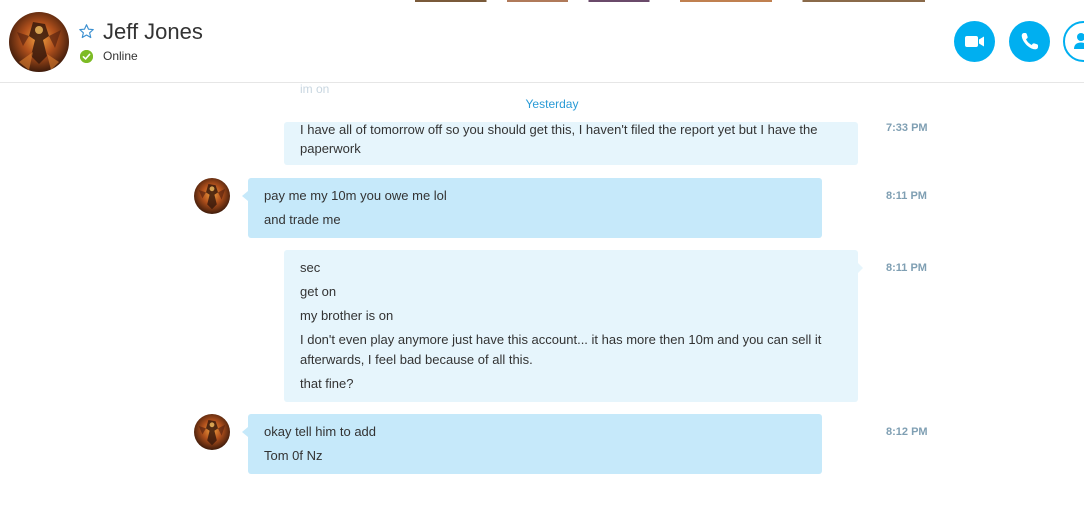  I want to click on contact-avatar, so click(39, 42).